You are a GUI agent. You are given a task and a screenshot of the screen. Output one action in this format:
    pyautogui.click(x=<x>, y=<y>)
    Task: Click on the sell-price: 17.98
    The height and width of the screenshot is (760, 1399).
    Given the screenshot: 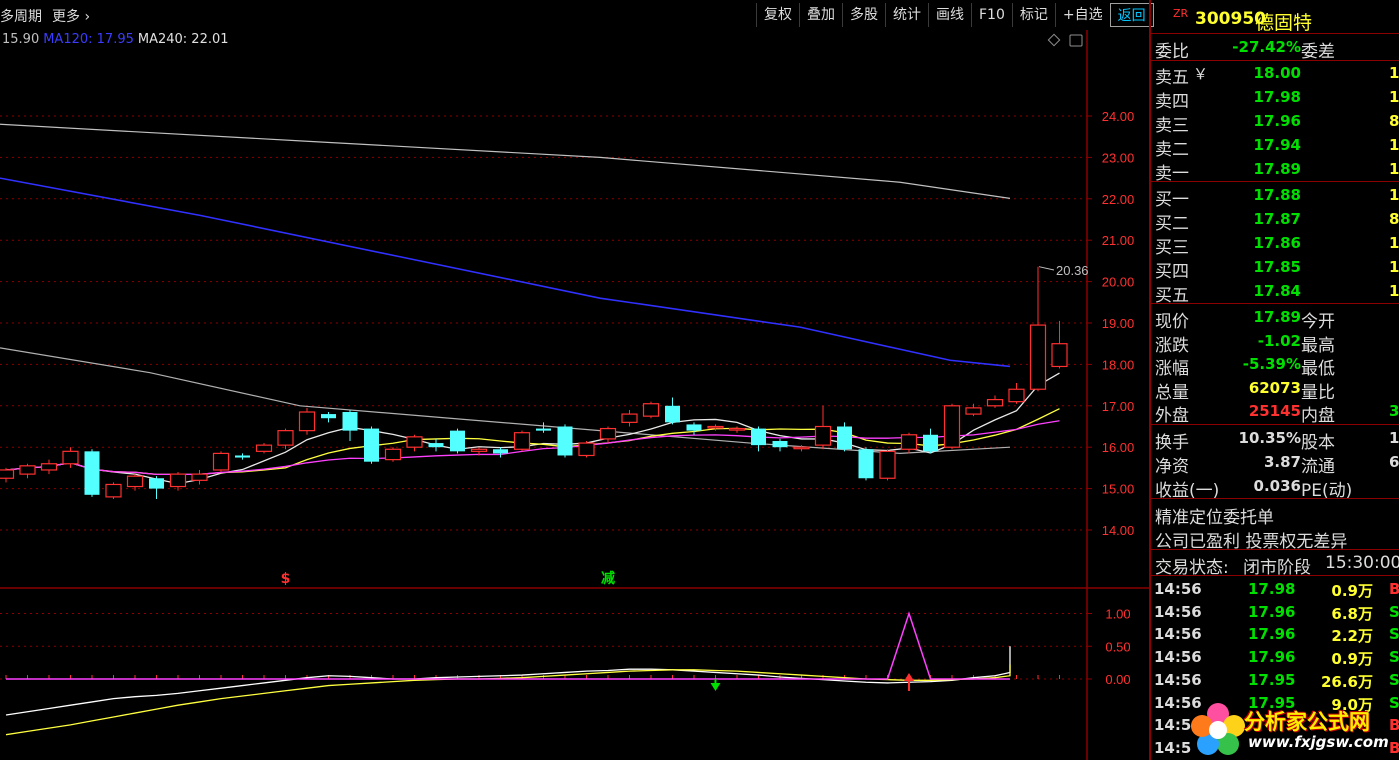 What is the action you would take?
    pyautogui.click(x=1277, y=97)
    